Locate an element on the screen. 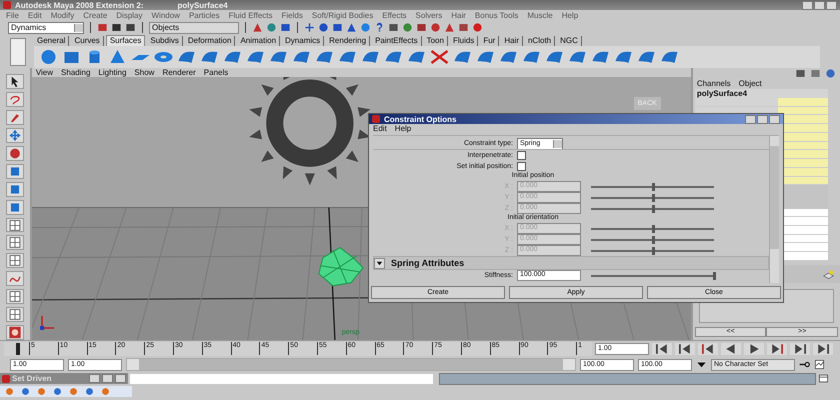 The image size is (840, 400). collapse-caret-icon is located at coordinates (379, 263).